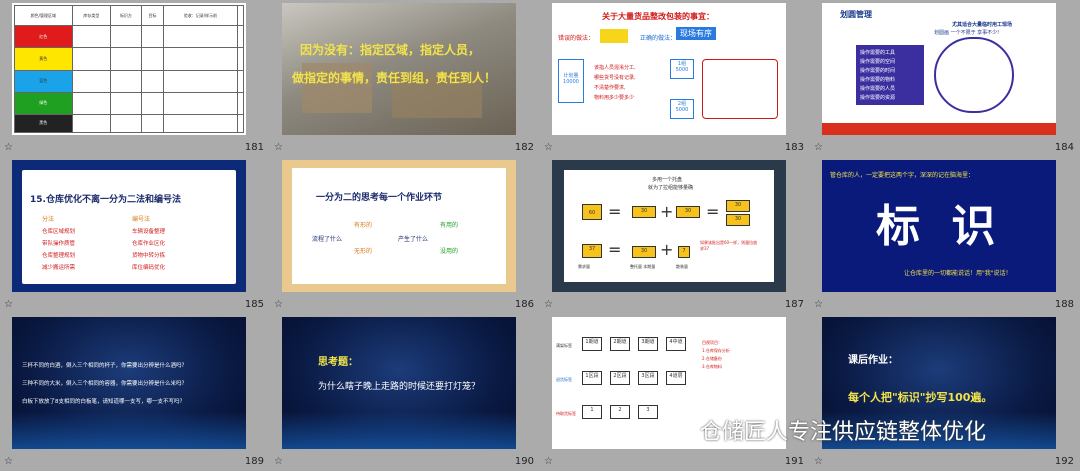 The width and height of the screenshot is (1080, 471). I want to click on slide-number: 191, so click(794, 461).